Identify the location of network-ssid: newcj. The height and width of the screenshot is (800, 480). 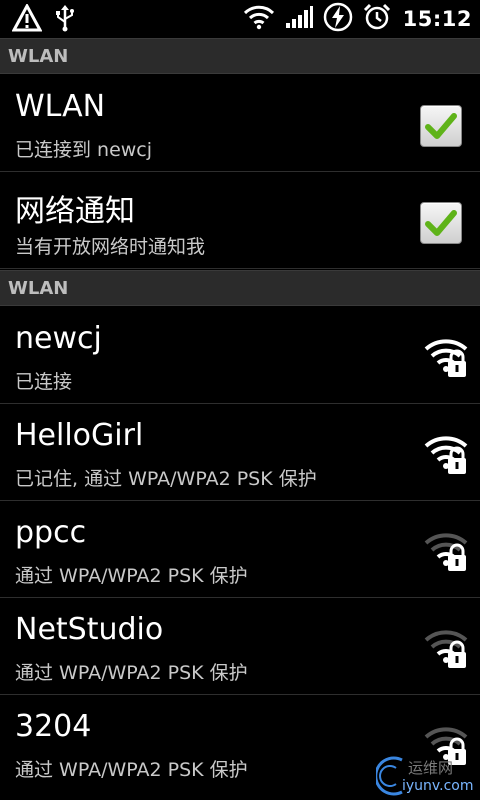
(58, 338).